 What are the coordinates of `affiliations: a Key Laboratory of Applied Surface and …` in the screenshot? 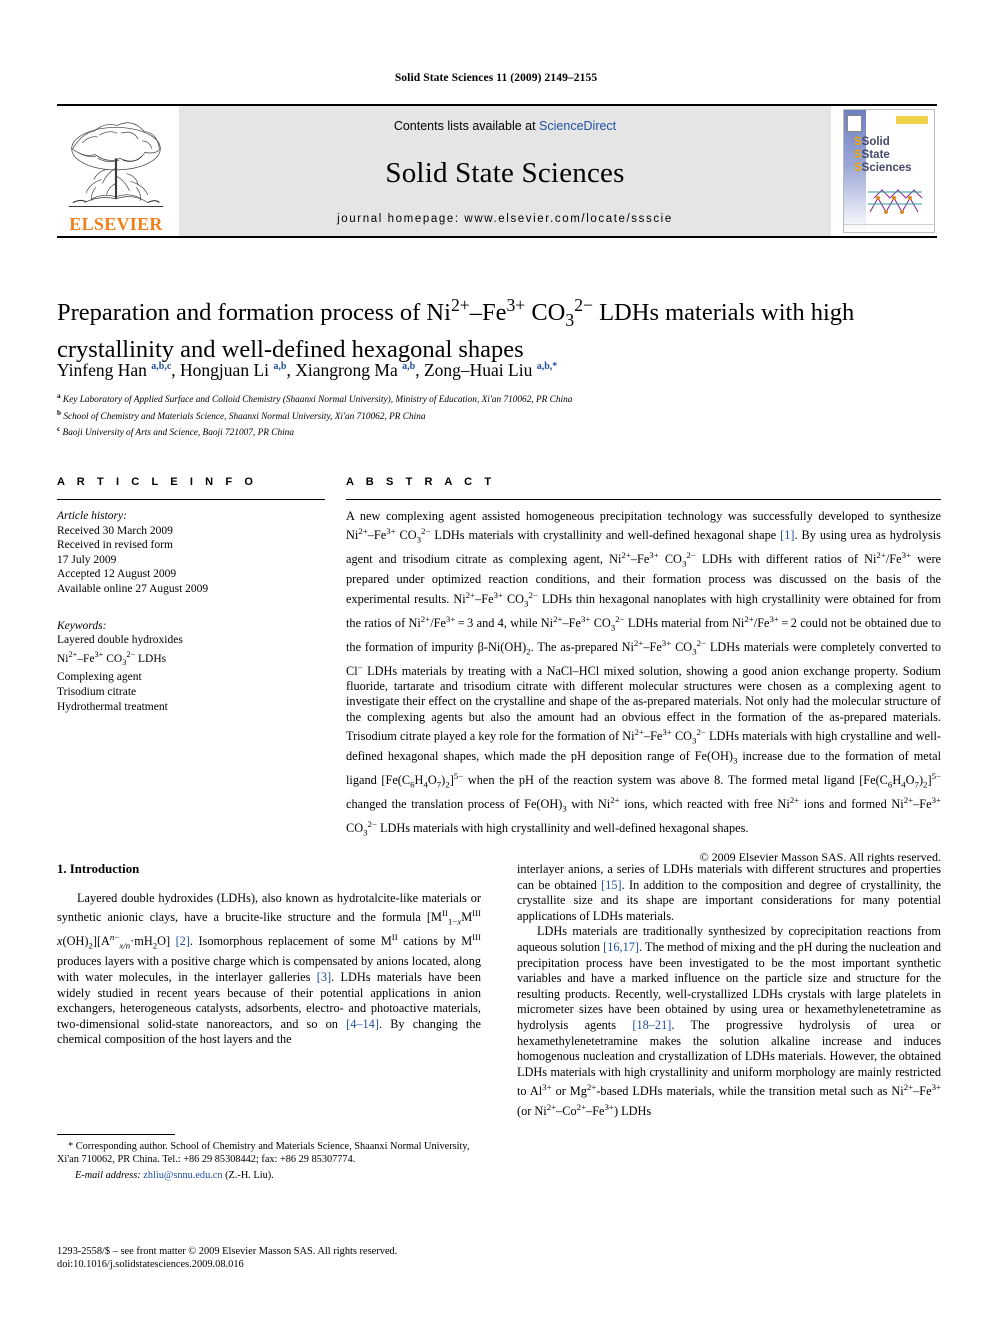 It's located at (499, 415).